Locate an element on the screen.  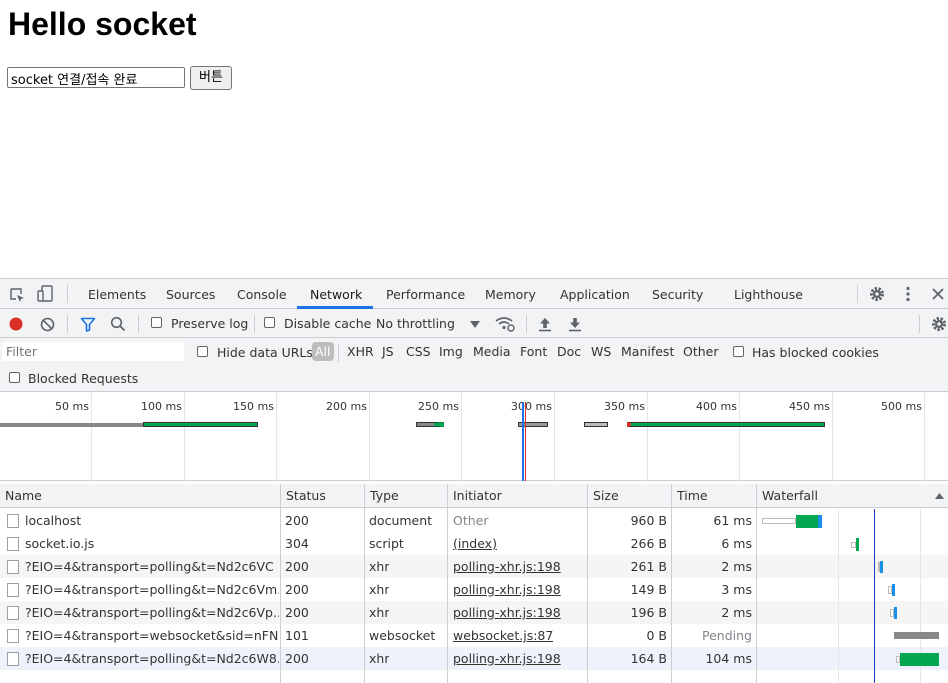
column-type: Type is located at coordinates (406, 496).